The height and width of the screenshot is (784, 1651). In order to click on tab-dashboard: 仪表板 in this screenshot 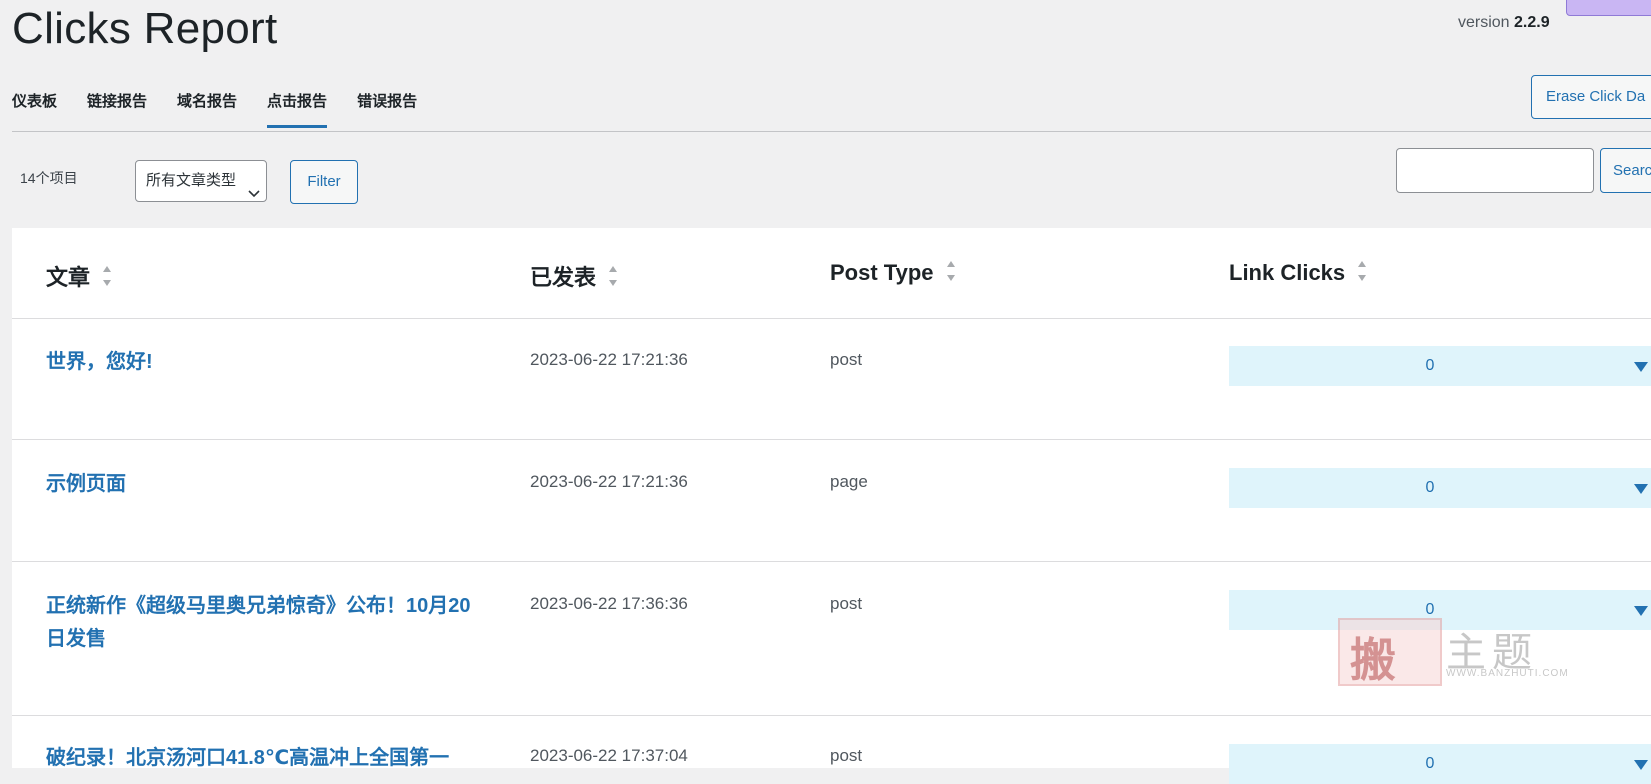, I will do `click(34, 109)`.